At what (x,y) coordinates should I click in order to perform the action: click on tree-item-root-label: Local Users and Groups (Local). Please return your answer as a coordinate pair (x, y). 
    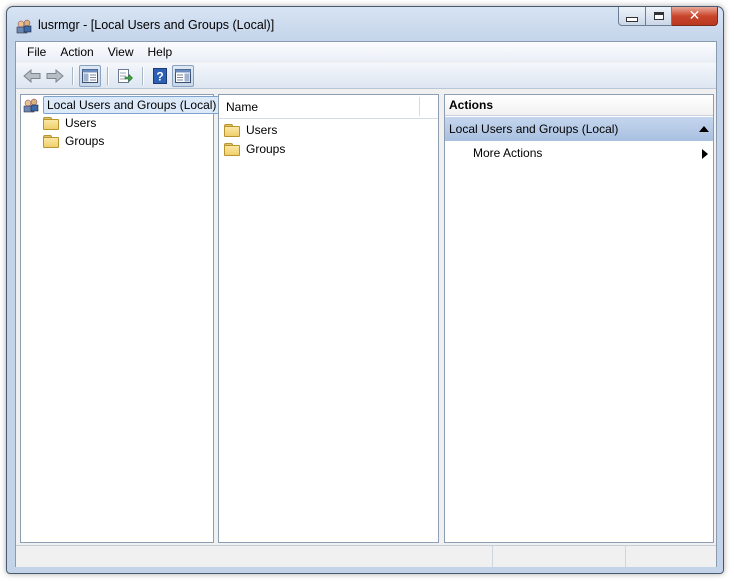
    Looking at the image, I should click on (132, 105).